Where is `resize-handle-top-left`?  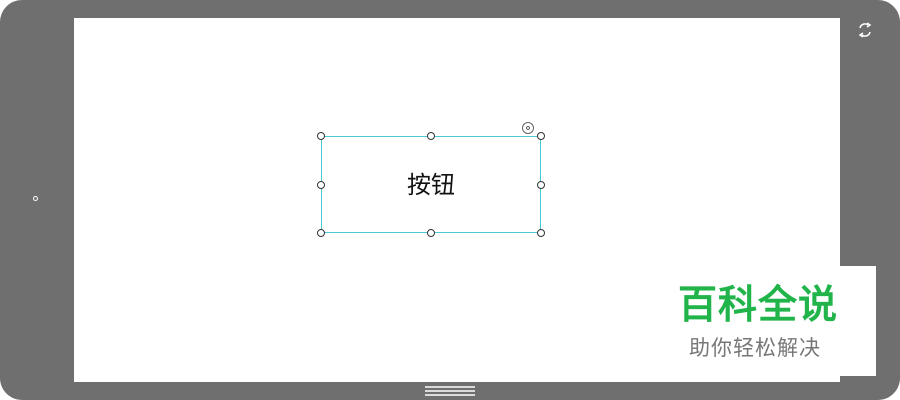
resize-handle-top-left is located at coordinates (321, 136).